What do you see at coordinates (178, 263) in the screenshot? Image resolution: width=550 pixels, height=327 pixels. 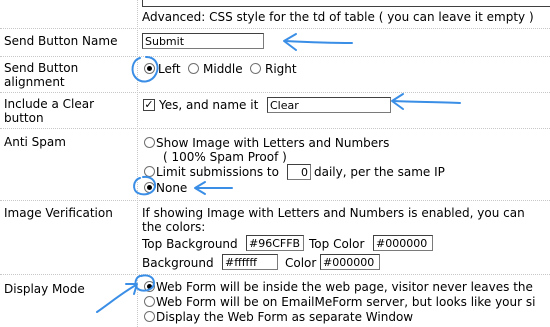 I see `background-label: Background` at bounding box center [178, 263].